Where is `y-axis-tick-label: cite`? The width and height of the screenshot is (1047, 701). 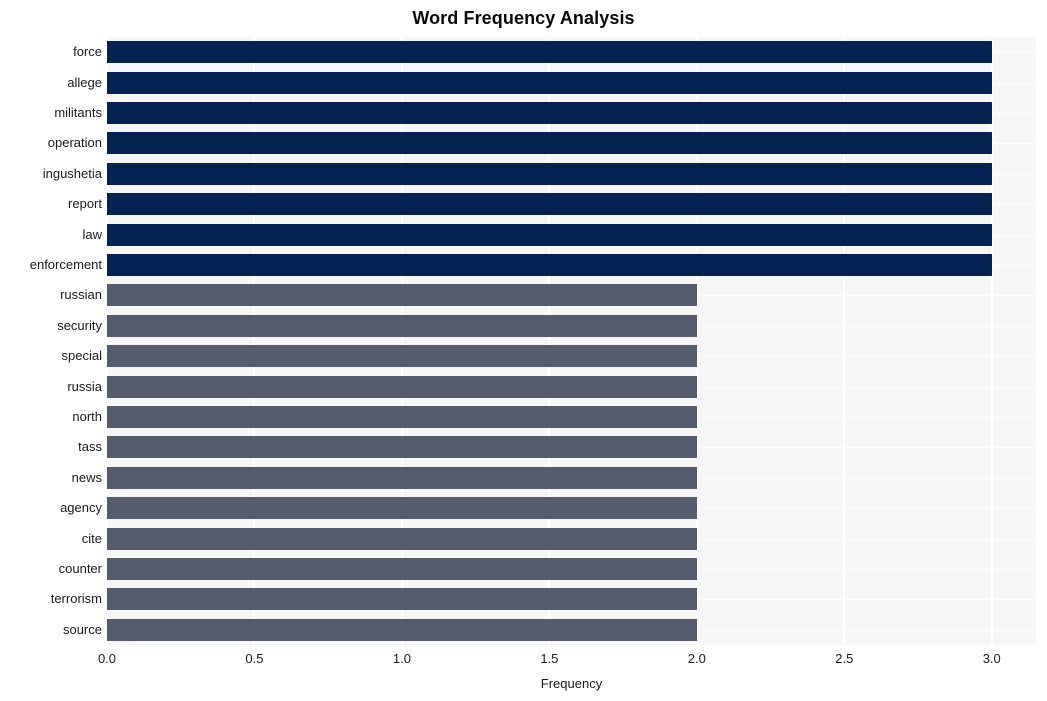
y-axis-tick-label: cite is located at coordinates (91, 538).